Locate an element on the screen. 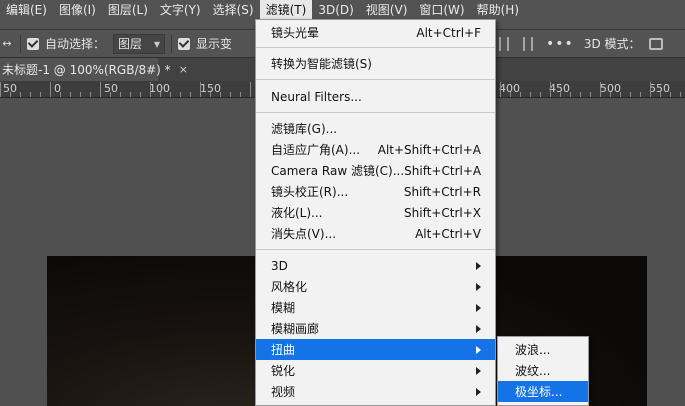 The width and height of the screenshot is (685, 406). show-transform-checkbox is located at coordinates (184, 43).